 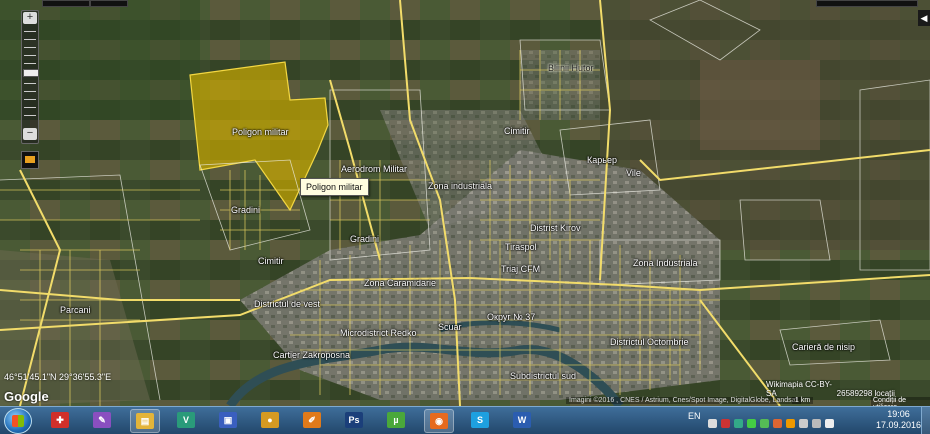 I want to click on place-label: Carieră de nisip, so click(x=823, y=347).